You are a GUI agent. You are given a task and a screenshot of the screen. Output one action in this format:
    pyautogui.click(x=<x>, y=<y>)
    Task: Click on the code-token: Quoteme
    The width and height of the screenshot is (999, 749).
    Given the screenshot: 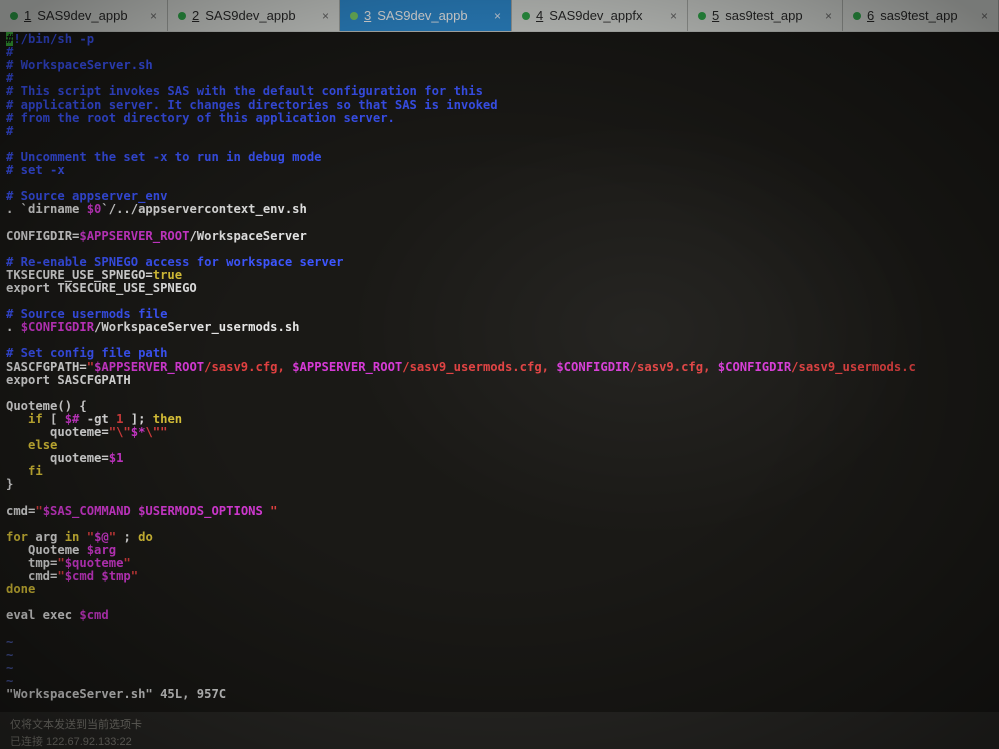 What is the action you would take?
    pyautogui.click(x=46, y=549)
    